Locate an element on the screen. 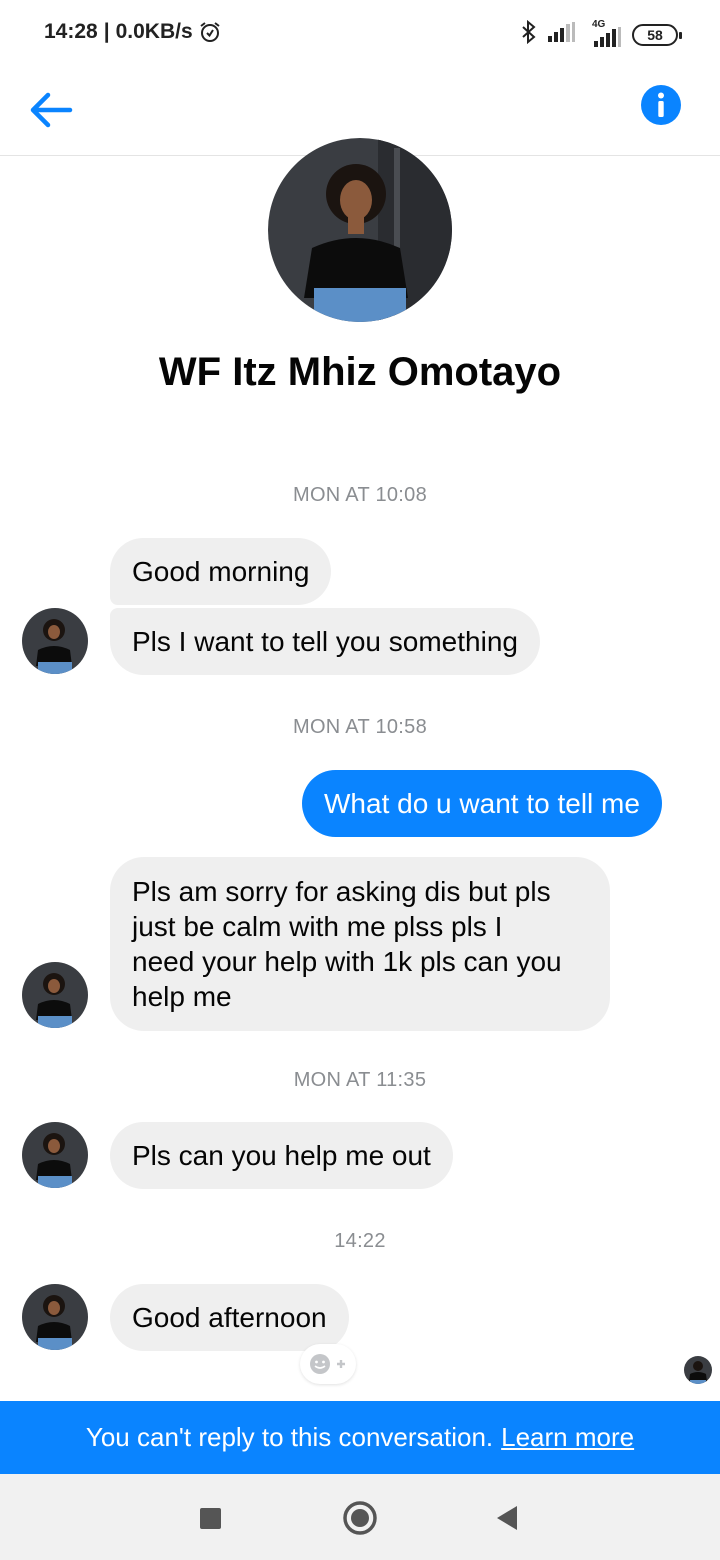 The image size is (720, 1560). status-bar: 14:28 | 0.0KB/s 4G 58 is located at coordinates (360, 33).